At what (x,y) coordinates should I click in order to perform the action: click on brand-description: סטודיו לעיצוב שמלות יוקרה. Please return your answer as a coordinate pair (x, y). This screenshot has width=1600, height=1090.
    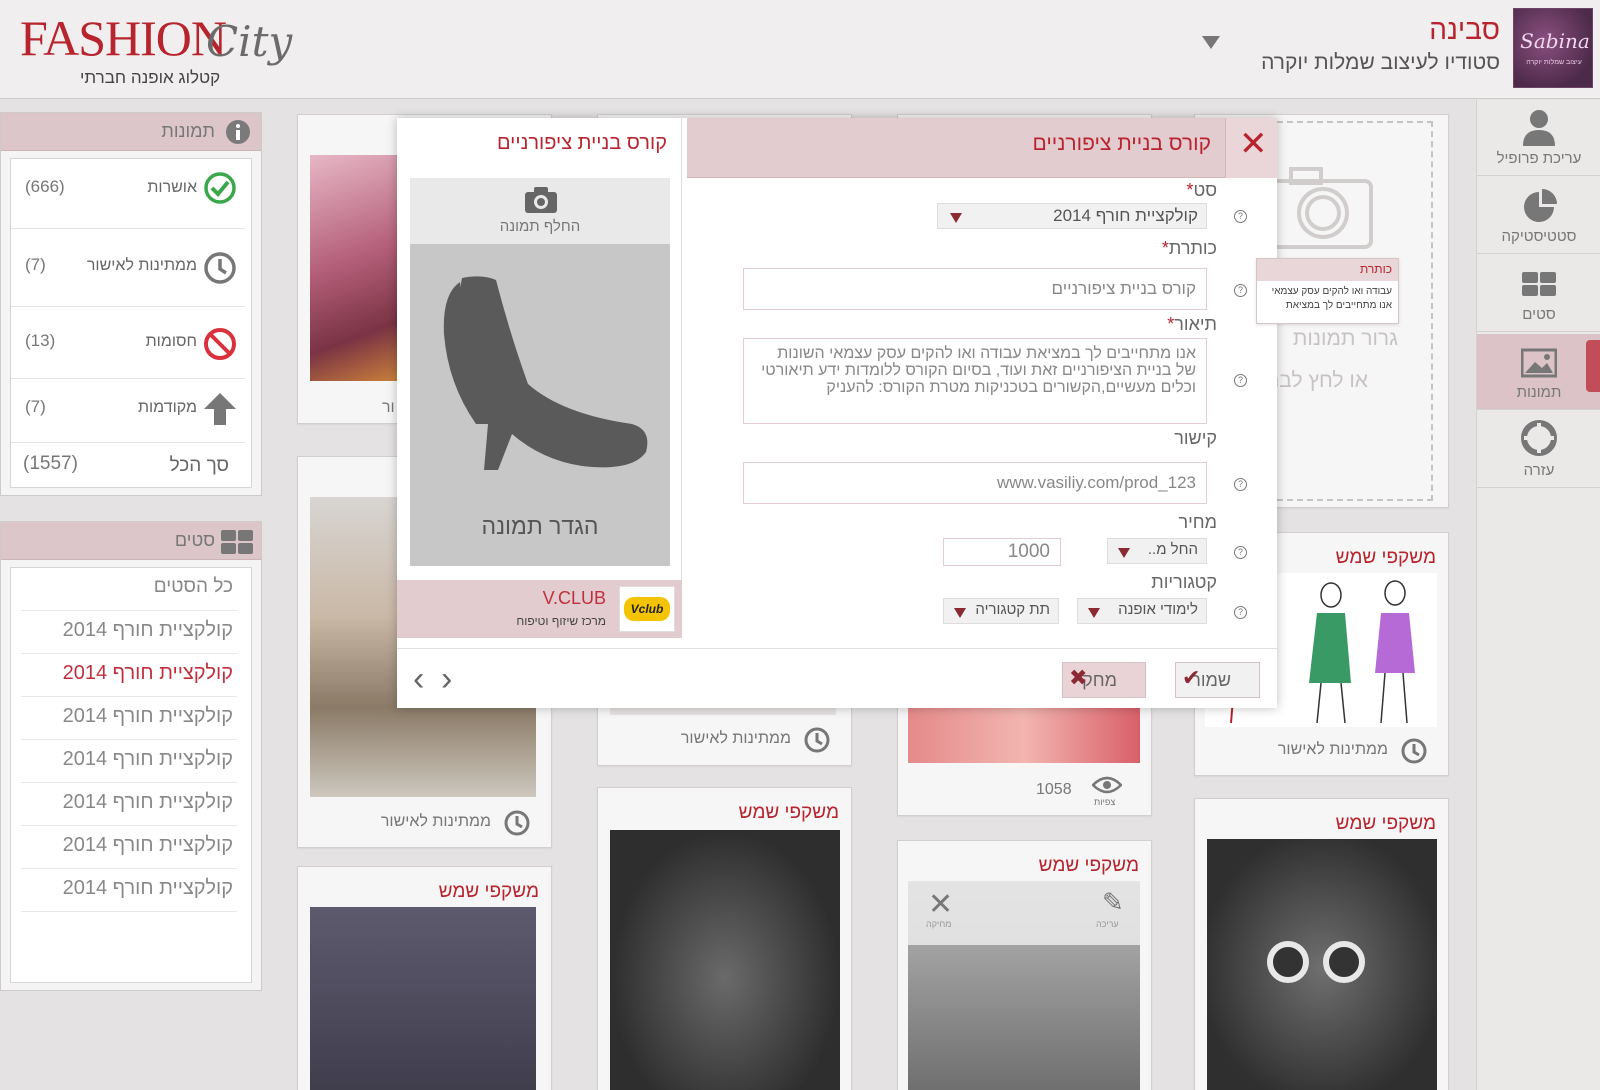
    Looking at the image, I should click on (1380, 62).